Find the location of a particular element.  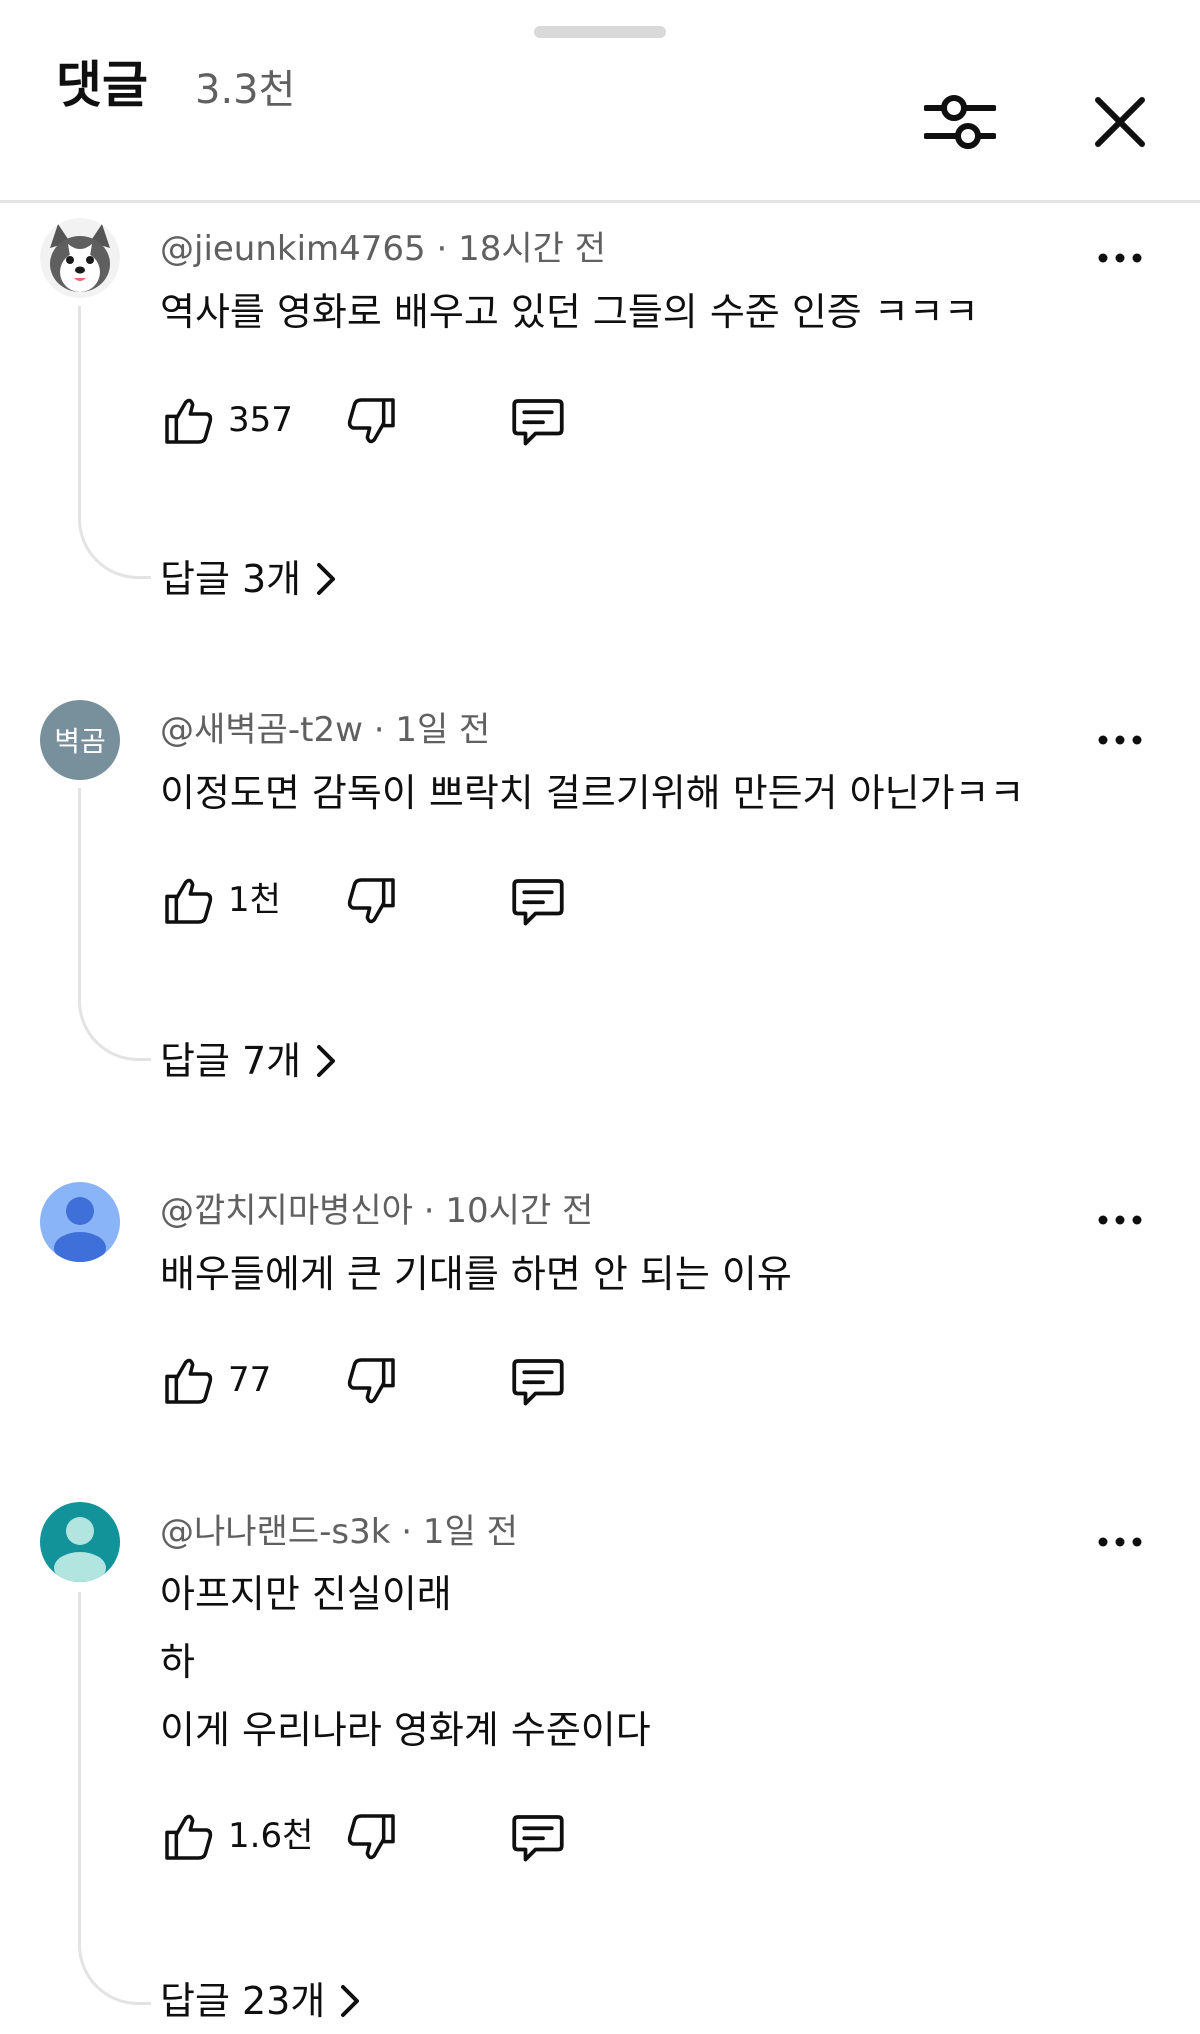

comment-line: 하 is located at coordinates (177, 1662).